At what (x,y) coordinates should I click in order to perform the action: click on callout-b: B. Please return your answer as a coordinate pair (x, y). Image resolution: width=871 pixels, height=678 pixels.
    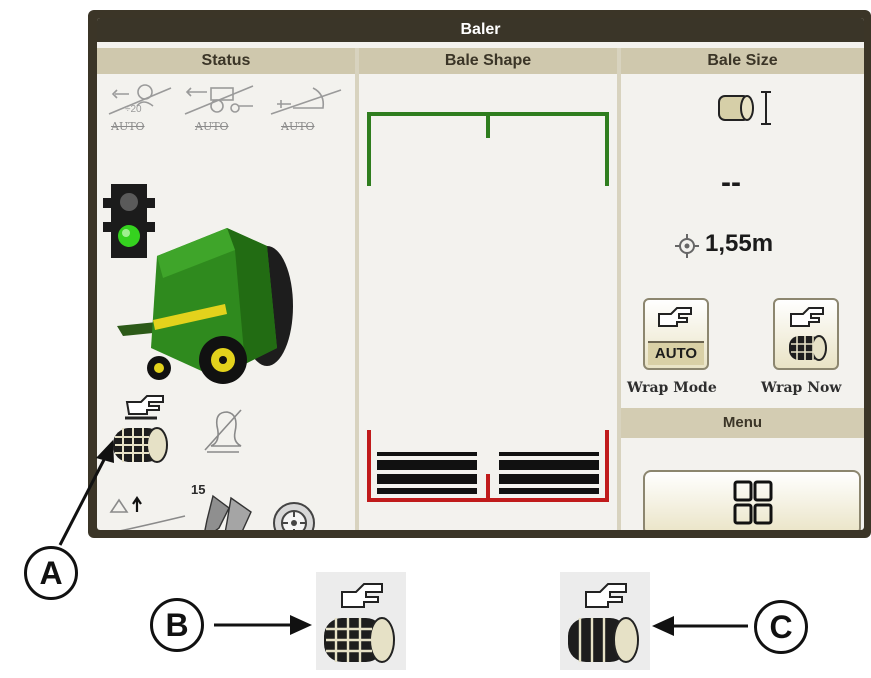
    Looking at the image, I should click on (177, 625).